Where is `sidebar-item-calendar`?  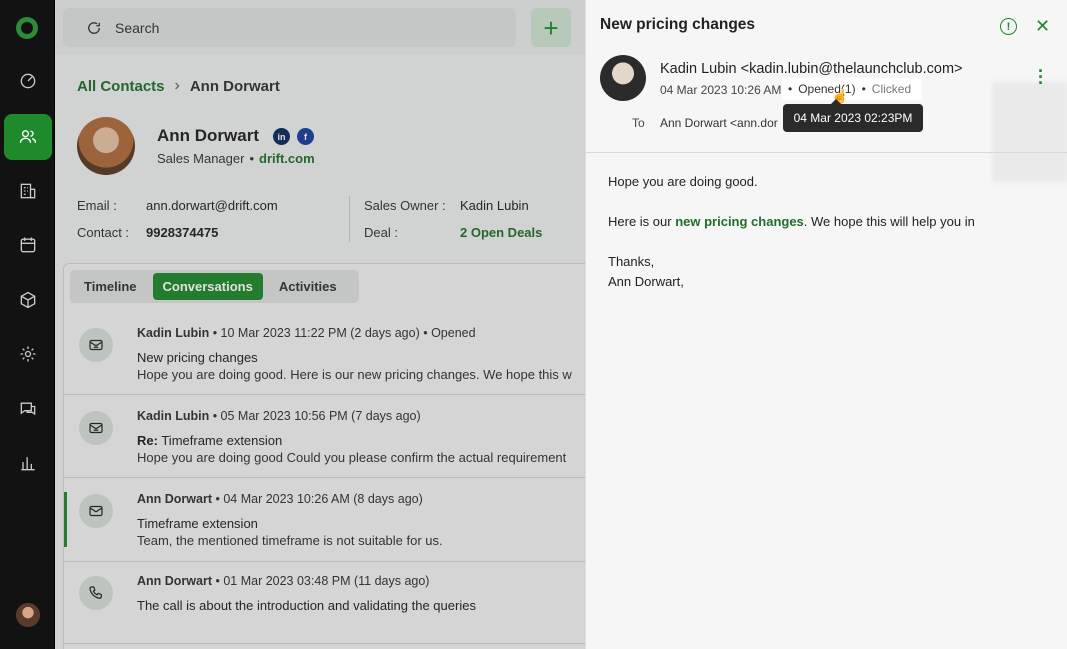 sidebar-item-calendar is located at coordinates (28, 245).